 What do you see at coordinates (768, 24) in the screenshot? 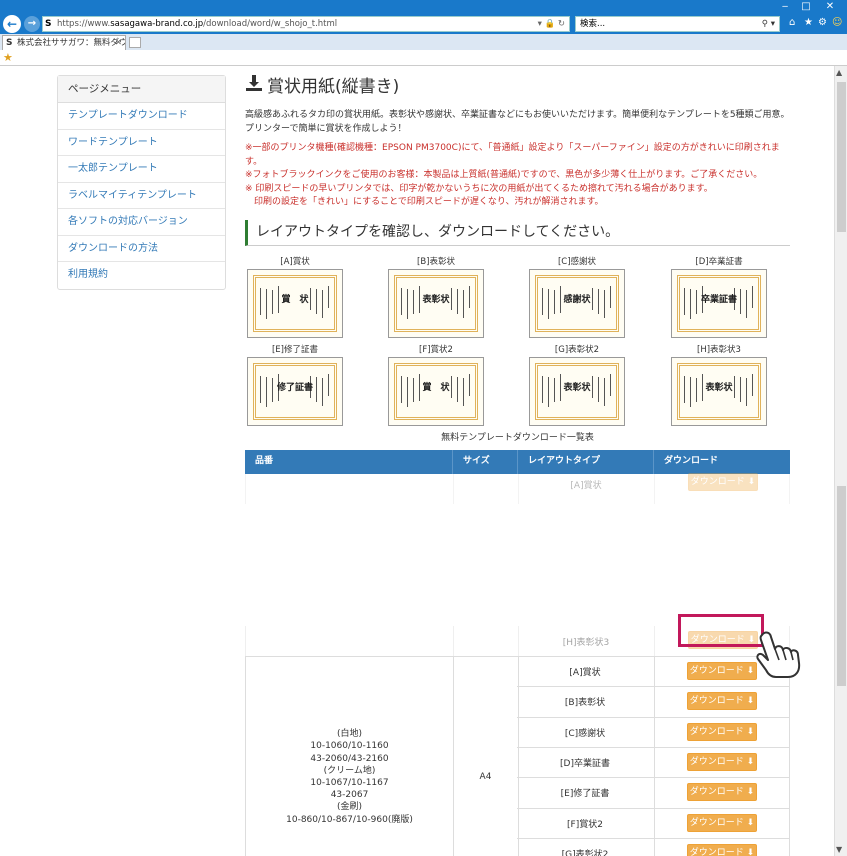
I see `search-icon: ⚲ ▾` at bounding box center [768, 24].